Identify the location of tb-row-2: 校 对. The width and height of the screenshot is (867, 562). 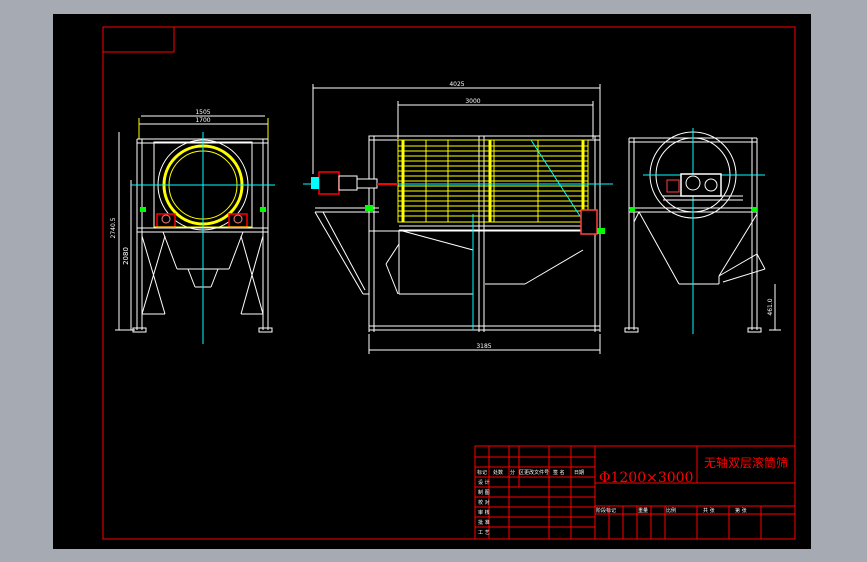
(484, 502).